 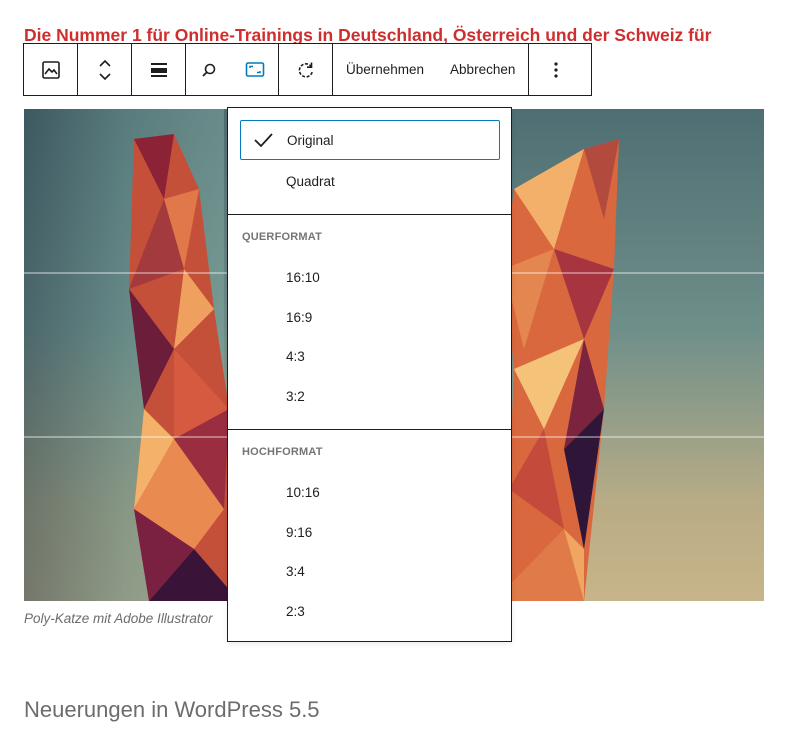 I want to click on rotate-button, so click(x=305, y=69).